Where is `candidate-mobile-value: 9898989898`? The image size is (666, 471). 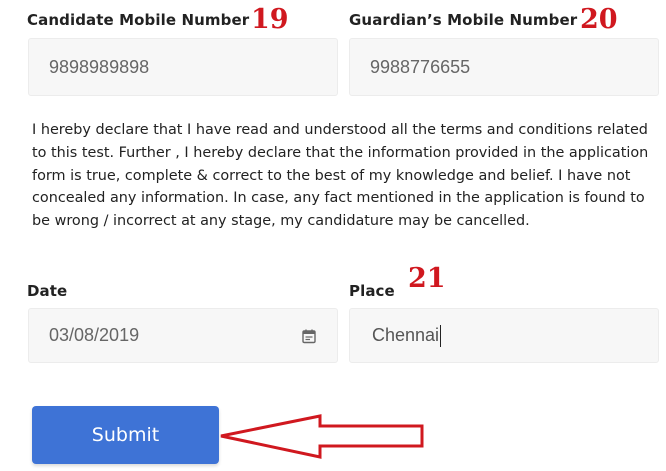 candidate-mobile-value: 9898989898 is located at coordinates (99, 66).